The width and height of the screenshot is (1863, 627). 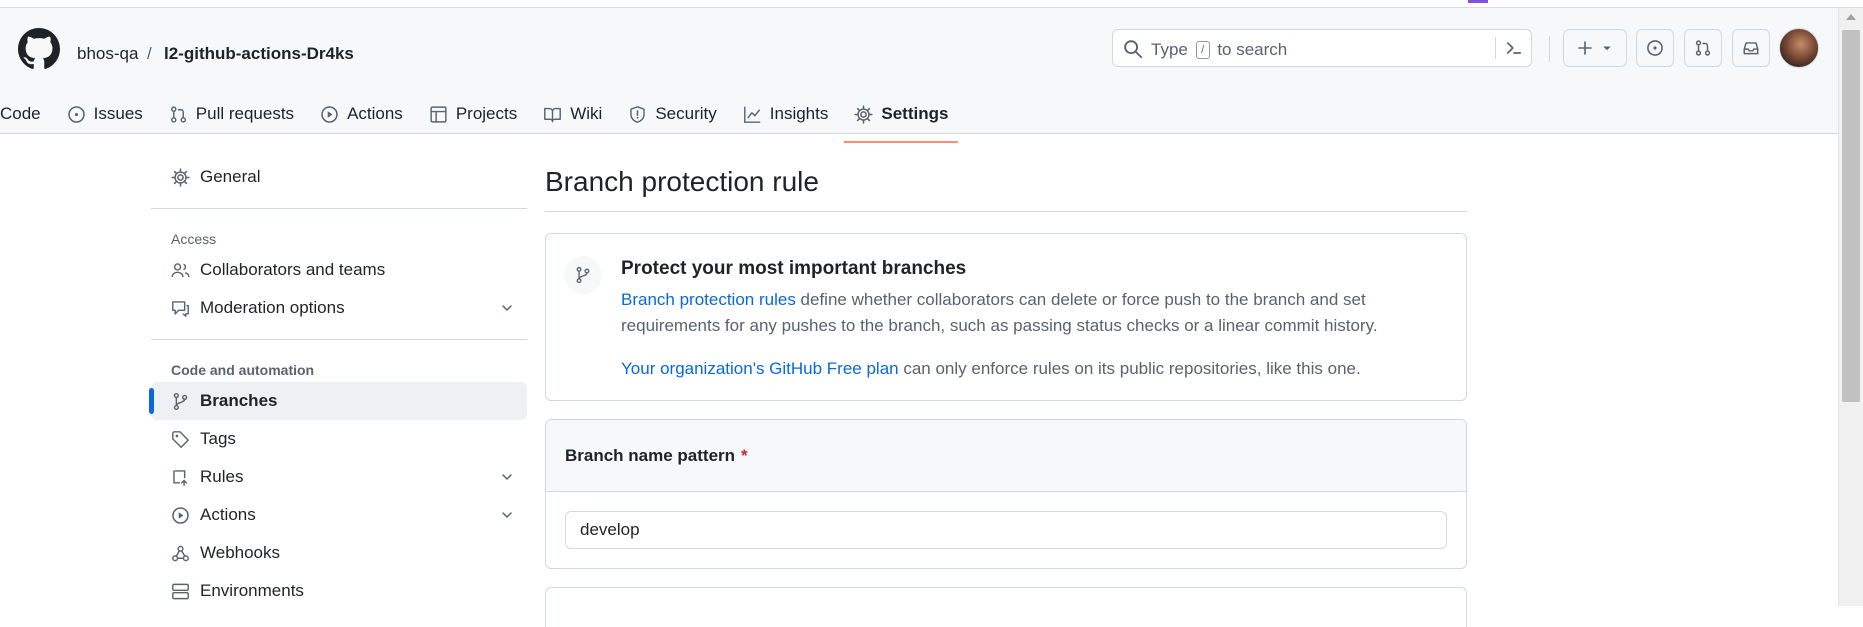 What do you see at coordinates (1851, 216) in the screenshot?
I see `scrollbar-thumb` at bounding box center [1851, 216].